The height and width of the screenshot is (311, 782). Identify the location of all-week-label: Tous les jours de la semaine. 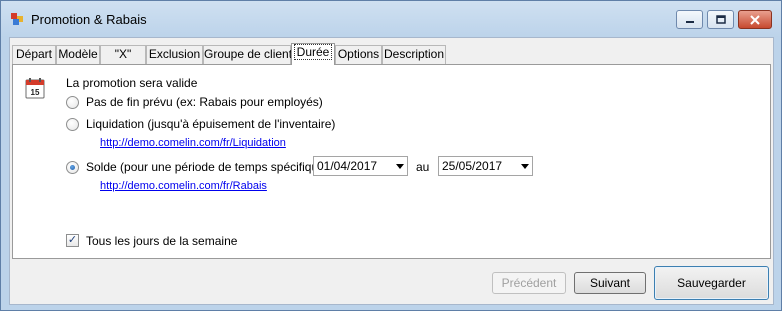
(161, 241).